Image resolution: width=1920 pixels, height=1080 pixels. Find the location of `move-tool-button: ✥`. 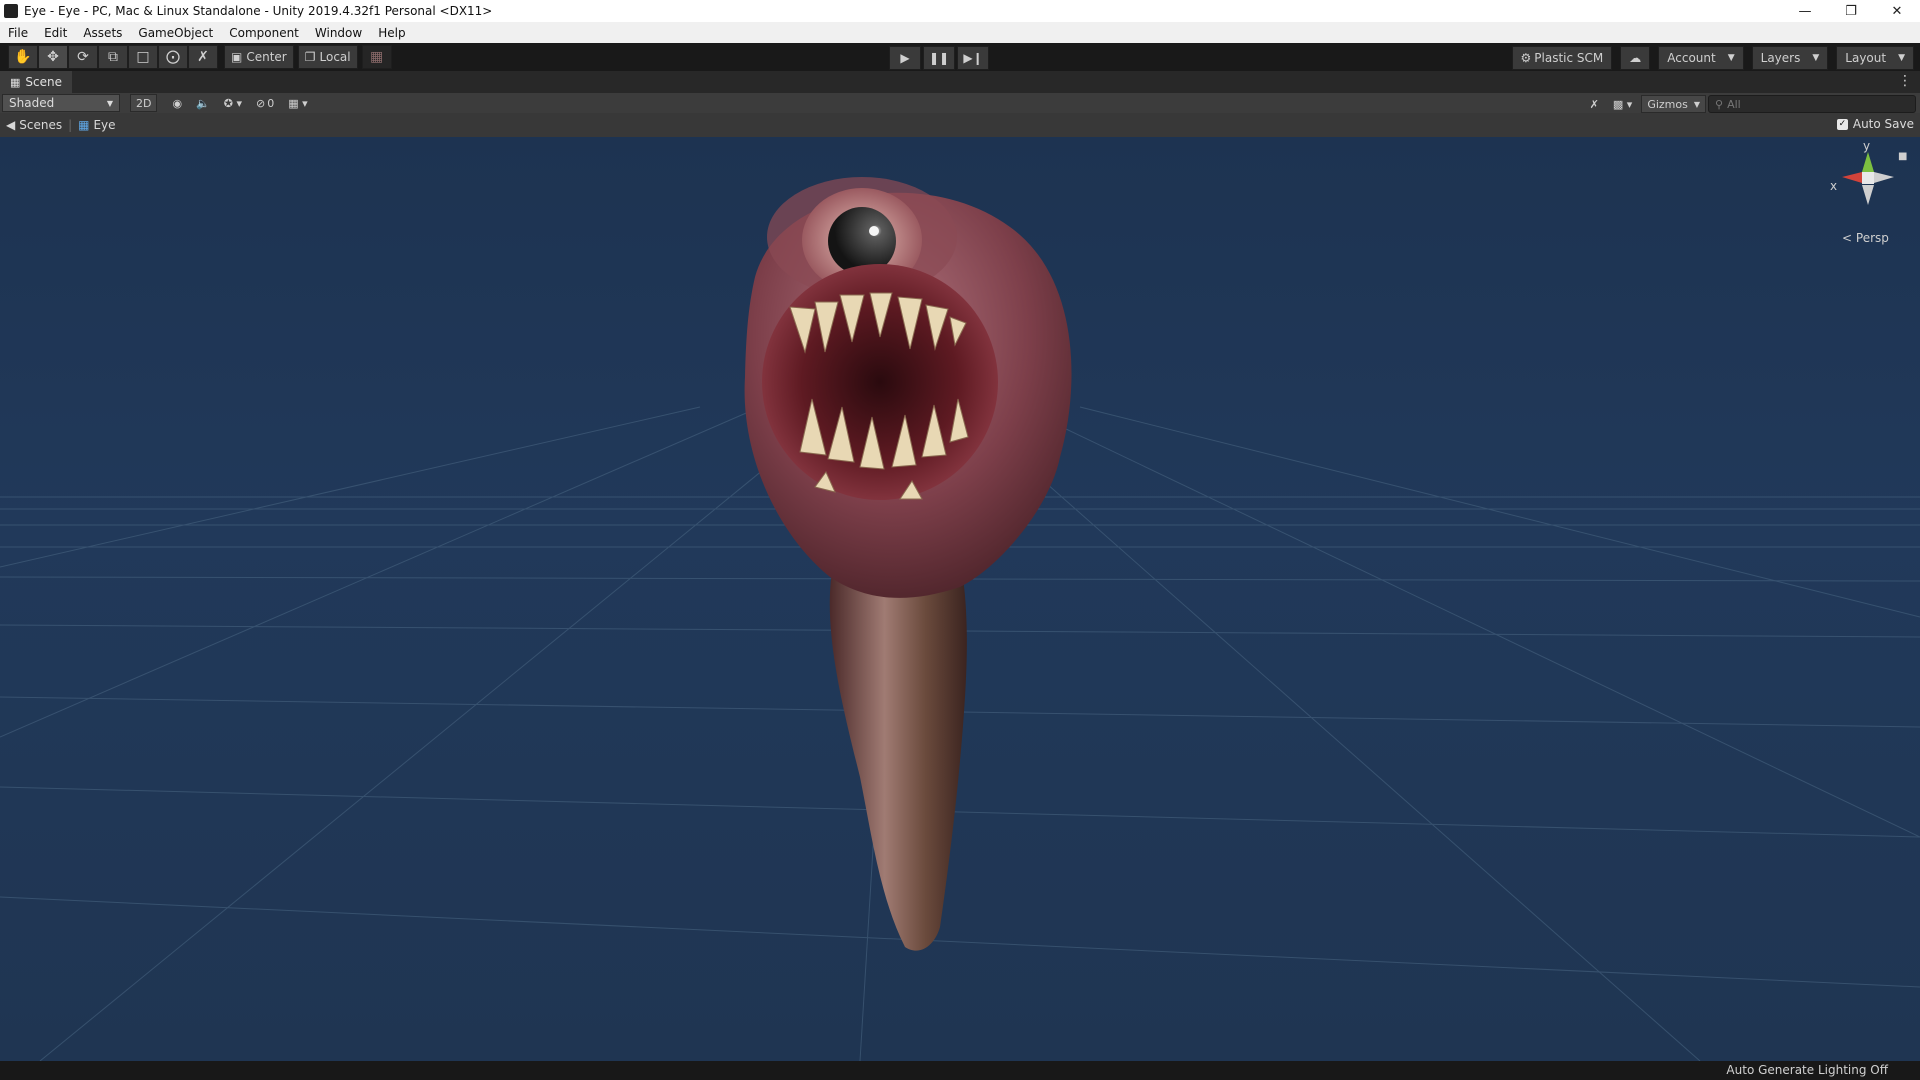

move-tool-button: ✥ is located at coordinates (53, 57).